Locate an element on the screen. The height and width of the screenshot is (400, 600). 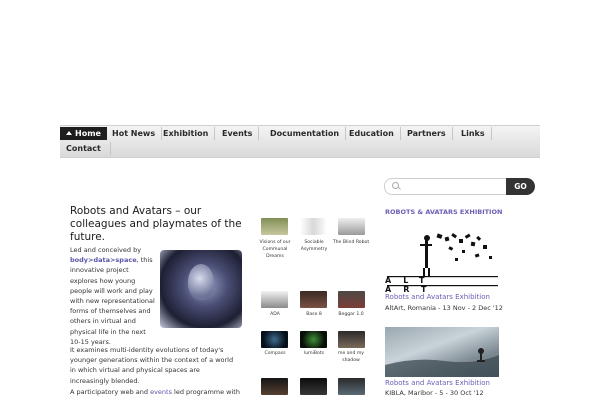
thumb-lumibots is located at coordinates (313, 339).